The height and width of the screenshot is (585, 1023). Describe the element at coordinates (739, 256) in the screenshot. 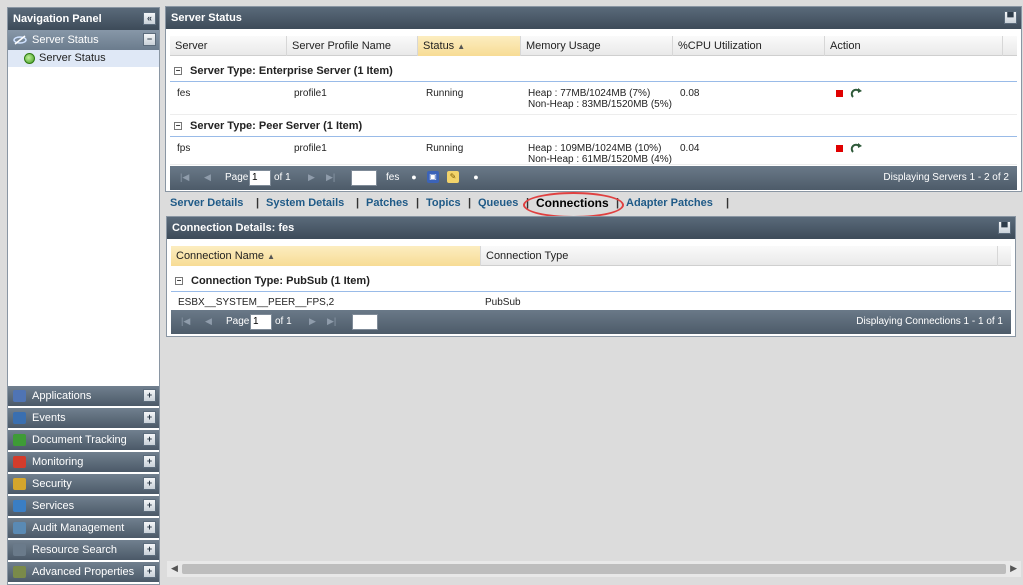

I see `col-connection-type: Connection Type` at that location.